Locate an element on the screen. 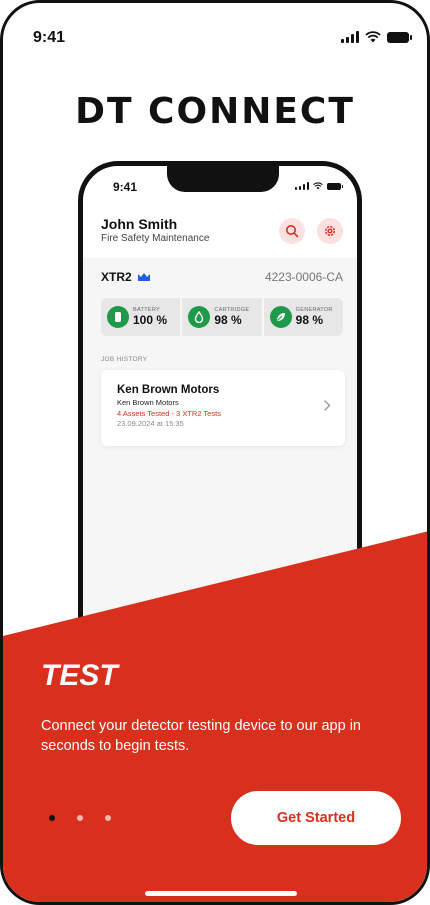 The image size is (430, 905). page-indicator is located at coordinates (80, 818).